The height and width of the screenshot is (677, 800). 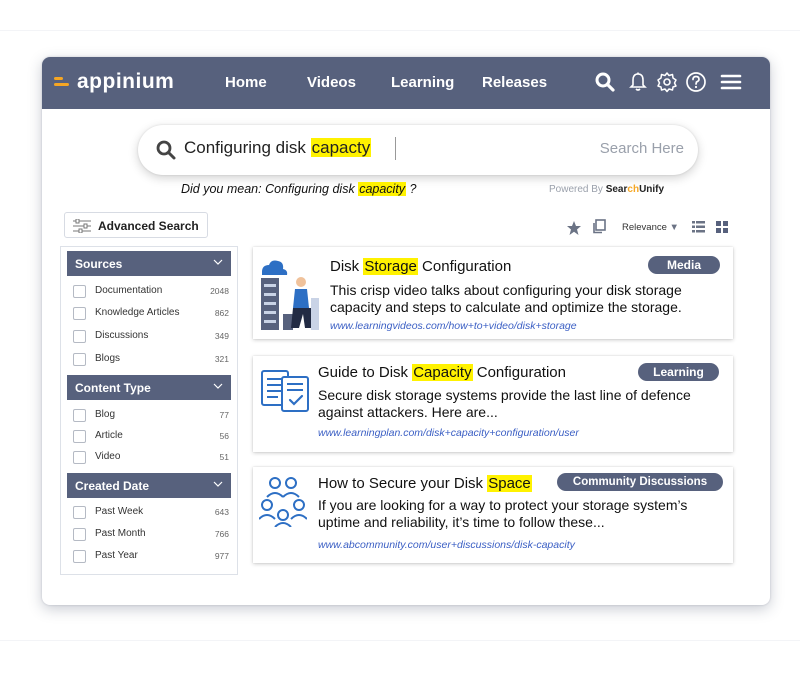 I want to click on search-bar: Configuring disk capacty Search Here, so click(x=418, y=150).